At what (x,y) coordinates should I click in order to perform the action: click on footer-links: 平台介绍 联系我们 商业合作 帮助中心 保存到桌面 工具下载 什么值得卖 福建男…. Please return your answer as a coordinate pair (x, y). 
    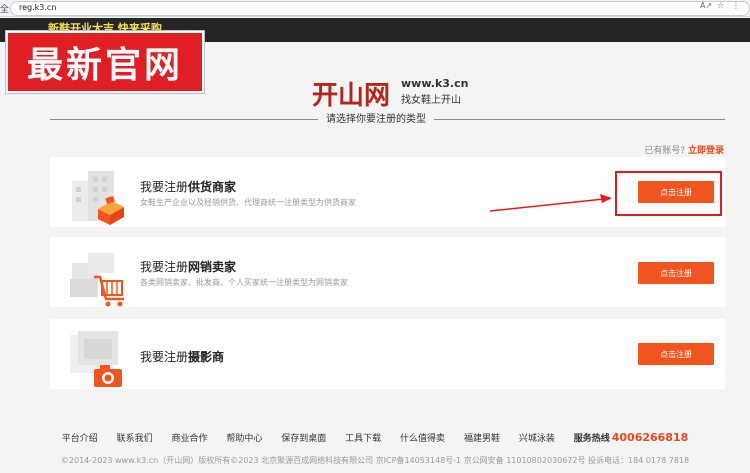
    Looking at the image, I should click on (375, 437).